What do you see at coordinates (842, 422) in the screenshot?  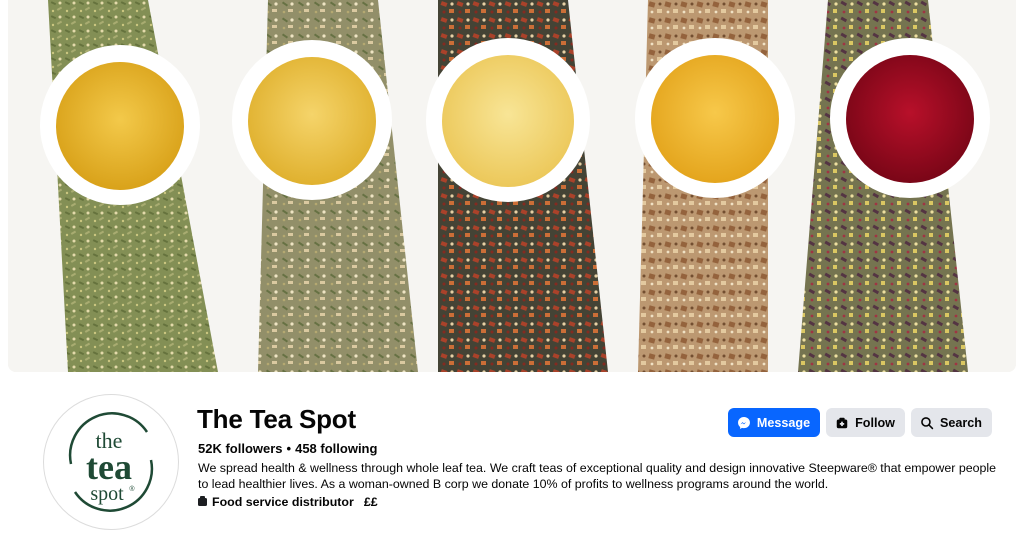 I see `follow-icon` at bounding box center [842, 422].